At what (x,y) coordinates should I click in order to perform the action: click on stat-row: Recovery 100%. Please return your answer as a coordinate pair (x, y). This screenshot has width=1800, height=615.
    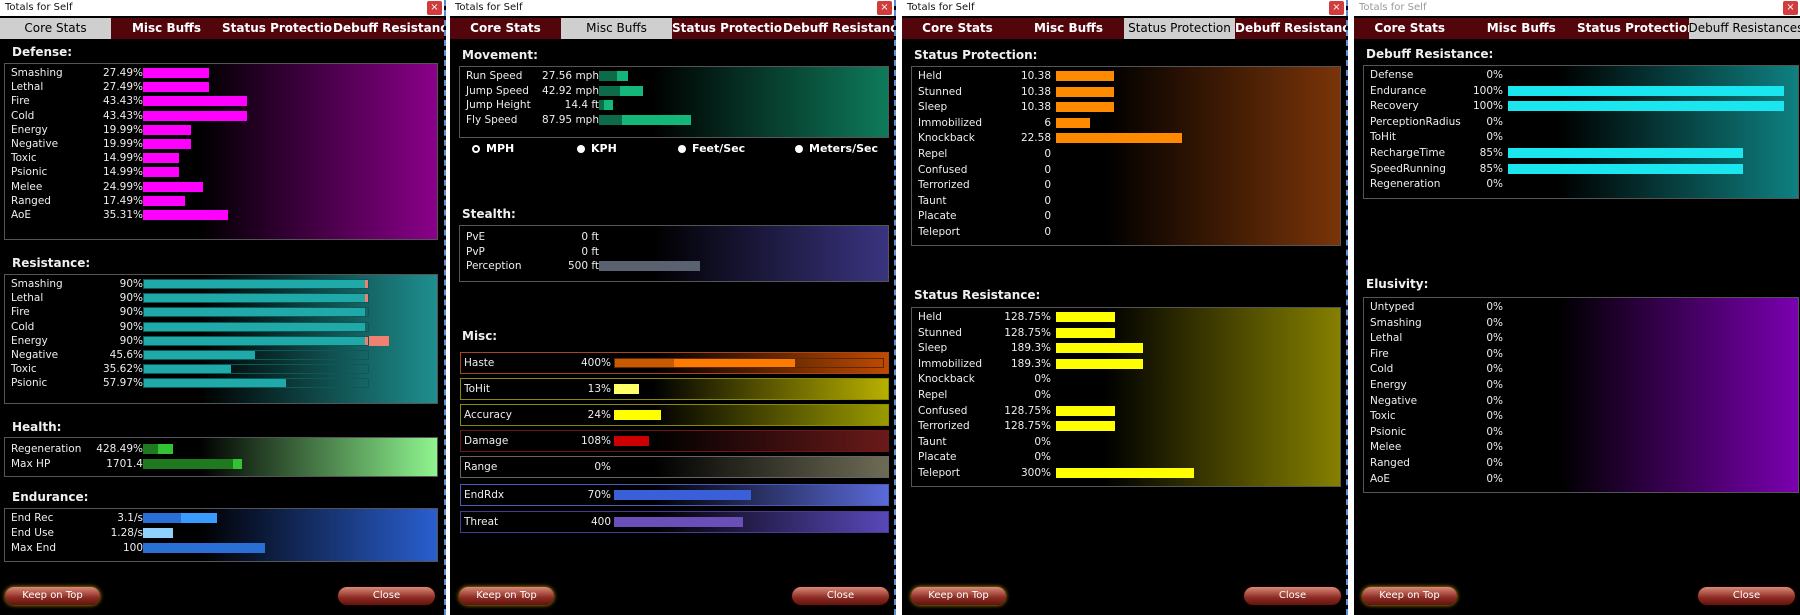
    Looking at the image, I should click on (1582, 106).